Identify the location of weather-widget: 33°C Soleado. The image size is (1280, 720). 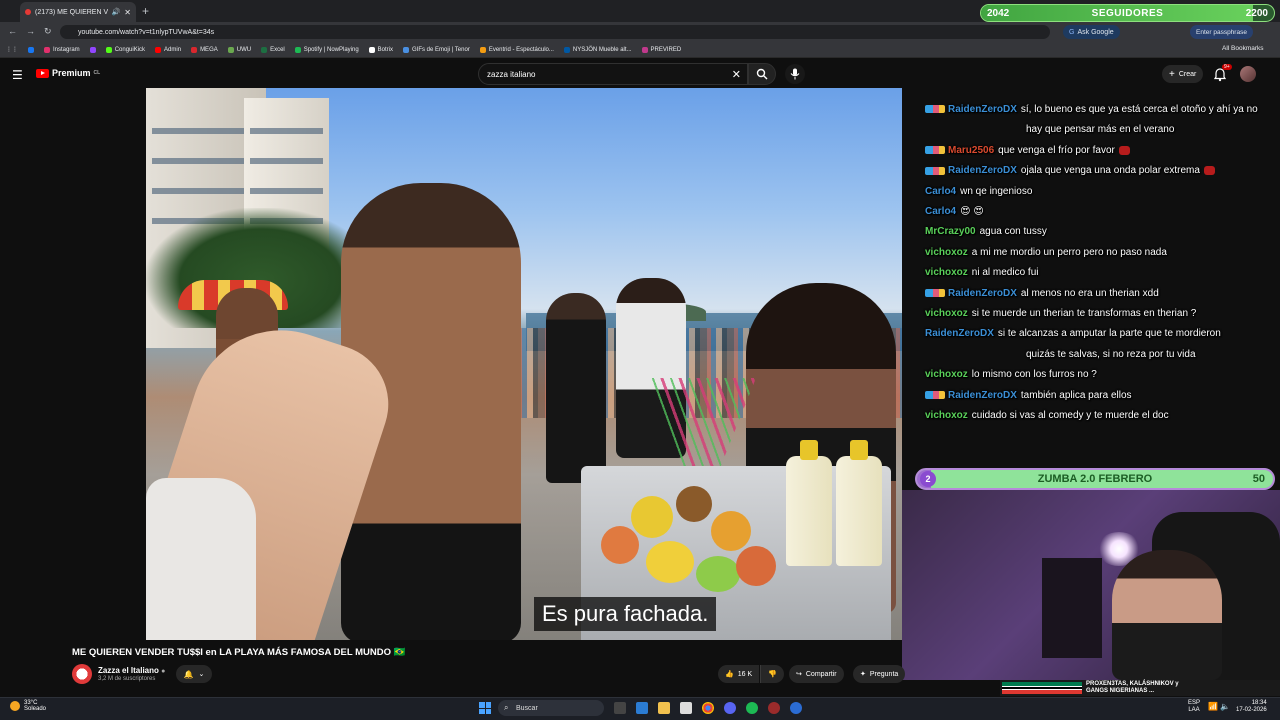
(28, 706).